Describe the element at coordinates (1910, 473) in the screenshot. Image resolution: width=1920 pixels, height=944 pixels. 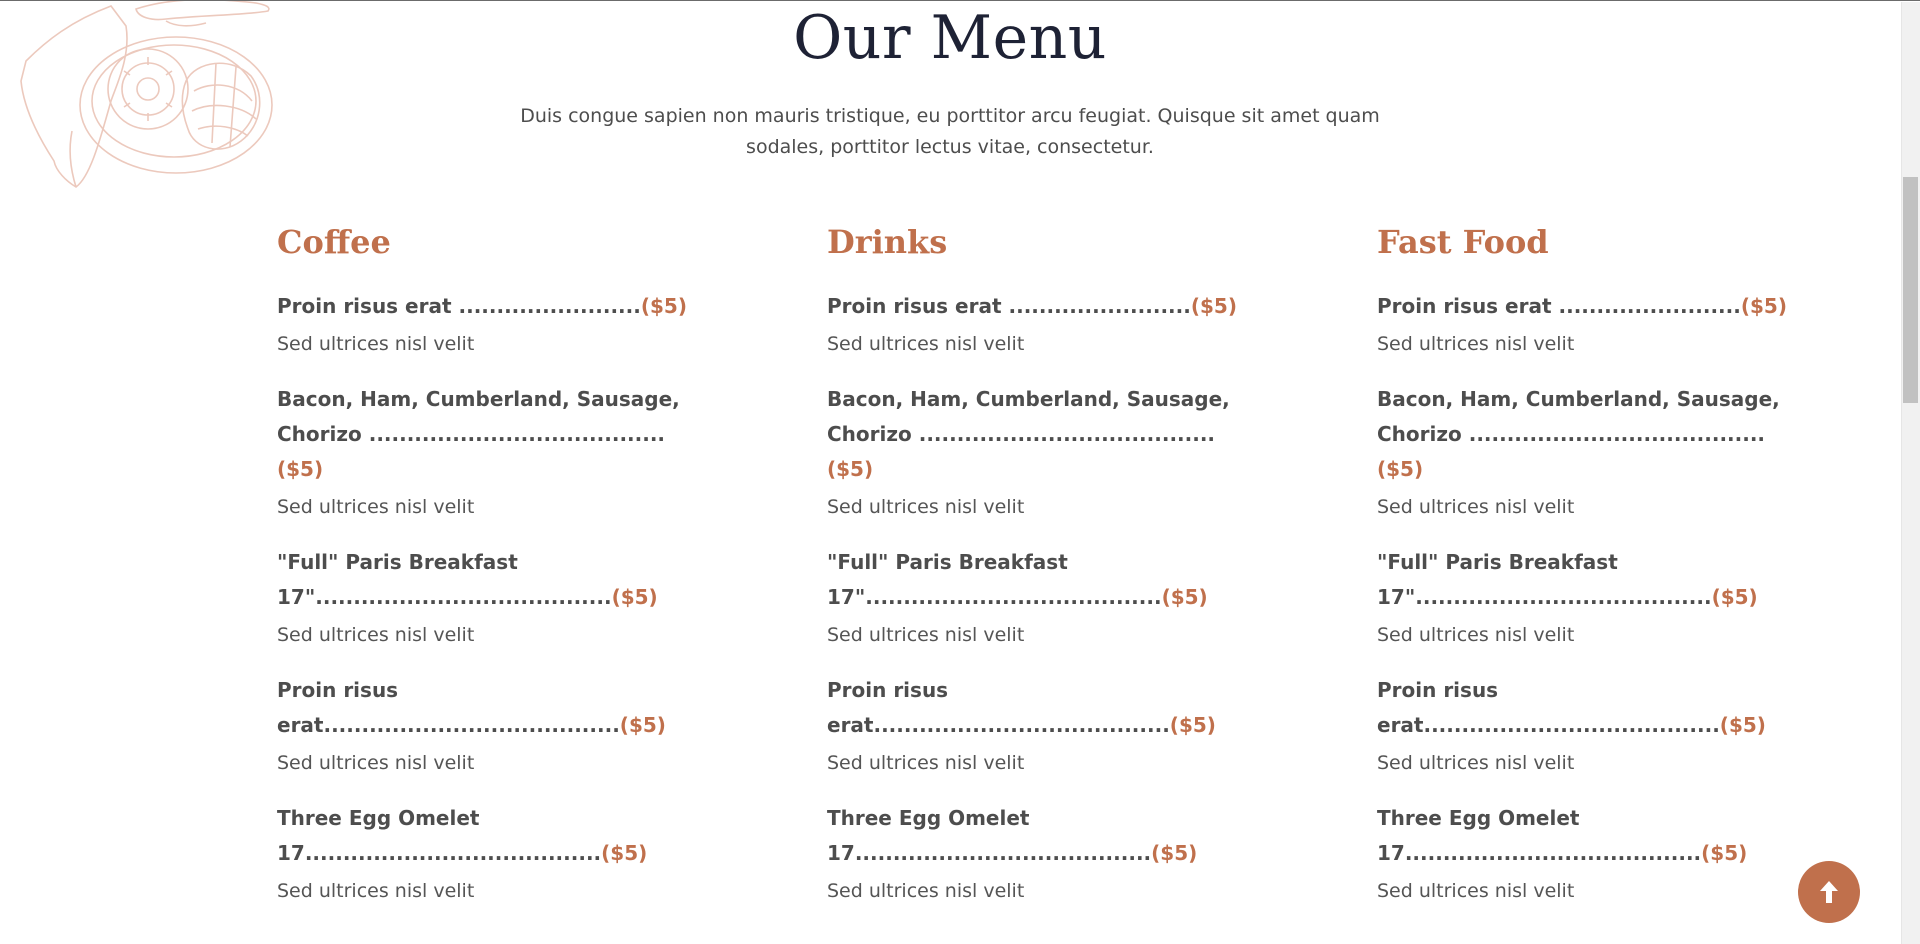
I see `scrollbar` at that location.